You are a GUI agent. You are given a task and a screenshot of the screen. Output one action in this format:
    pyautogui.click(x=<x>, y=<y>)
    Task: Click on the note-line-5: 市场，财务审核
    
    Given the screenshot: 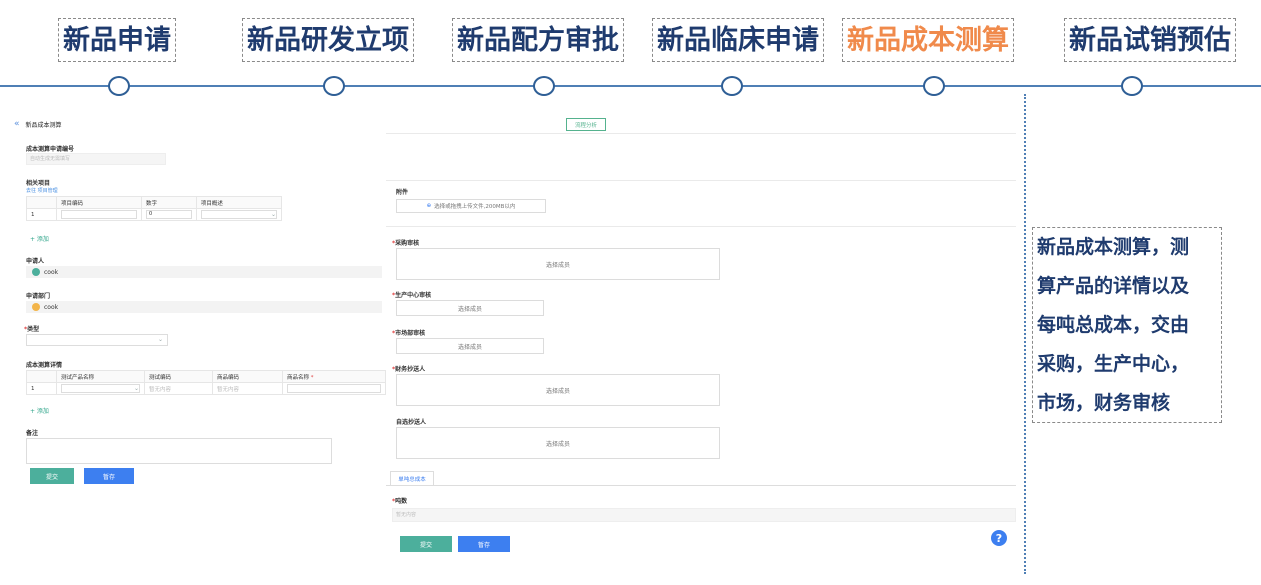 What is the action you would take?
    pyautogui.click(x=1104, y=403)
    